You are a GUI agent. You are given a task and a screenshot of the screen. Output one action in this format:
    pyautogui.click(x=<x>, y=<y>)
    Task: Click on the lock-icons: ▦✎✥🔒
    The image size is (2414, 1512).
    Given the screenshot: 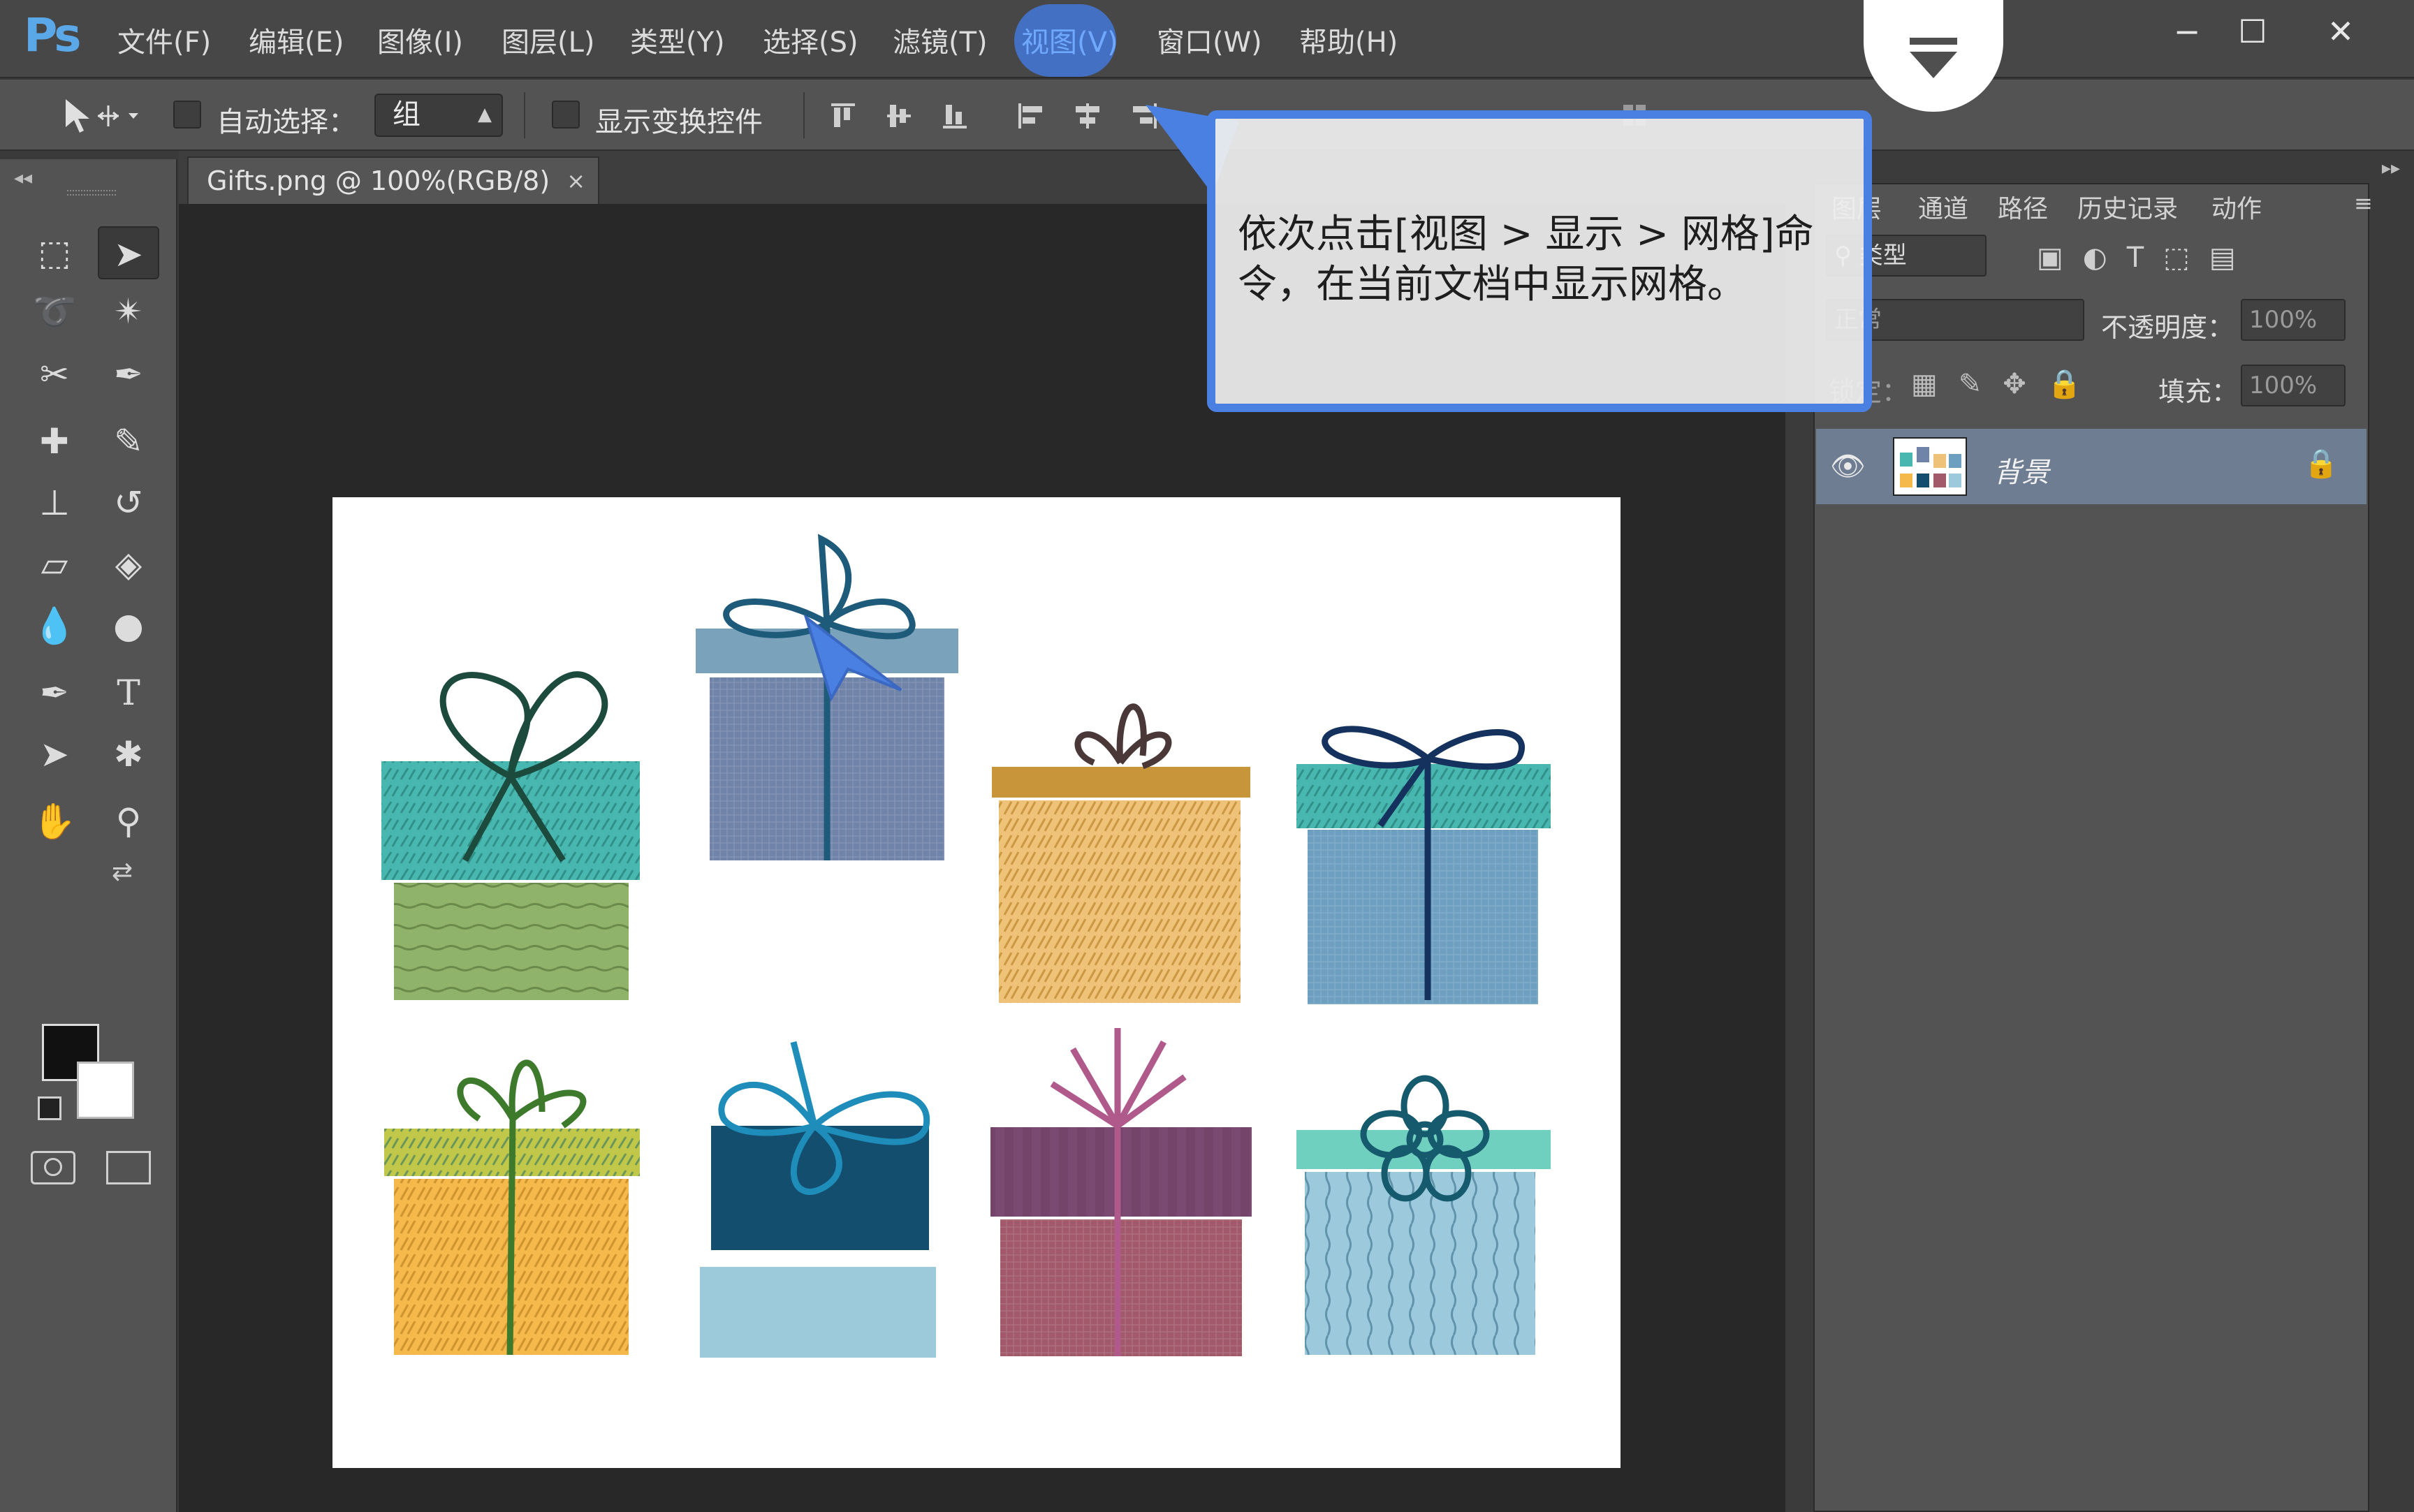 What is the action you would take?
    pyautogui.click(x=2007, y=383)
    